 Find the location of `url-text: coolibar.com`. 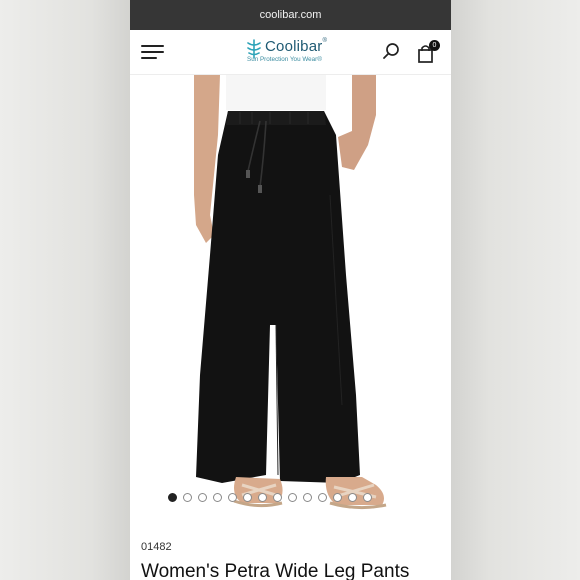

url-text: coolibar.com is located at coordinates (290, 15).